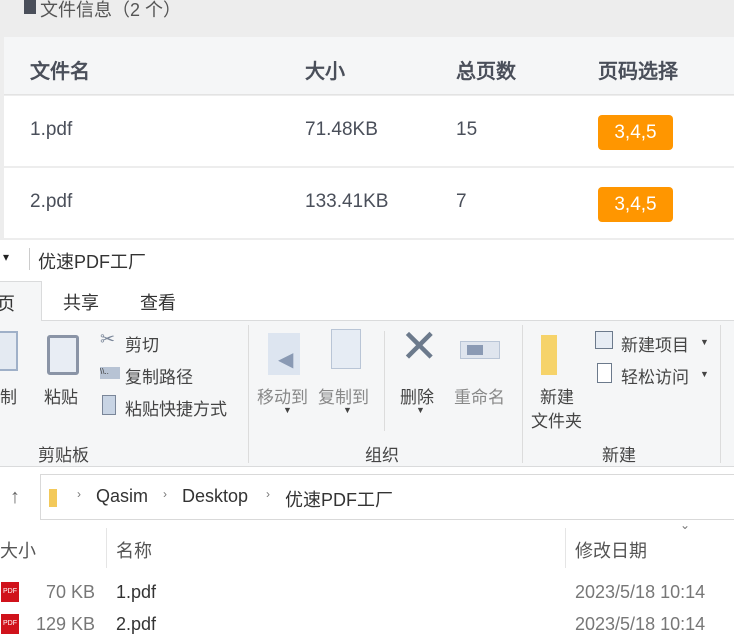 The image size is (734, 640). I want to click on breadcrumb-item: Desktop, so click(215, 496).